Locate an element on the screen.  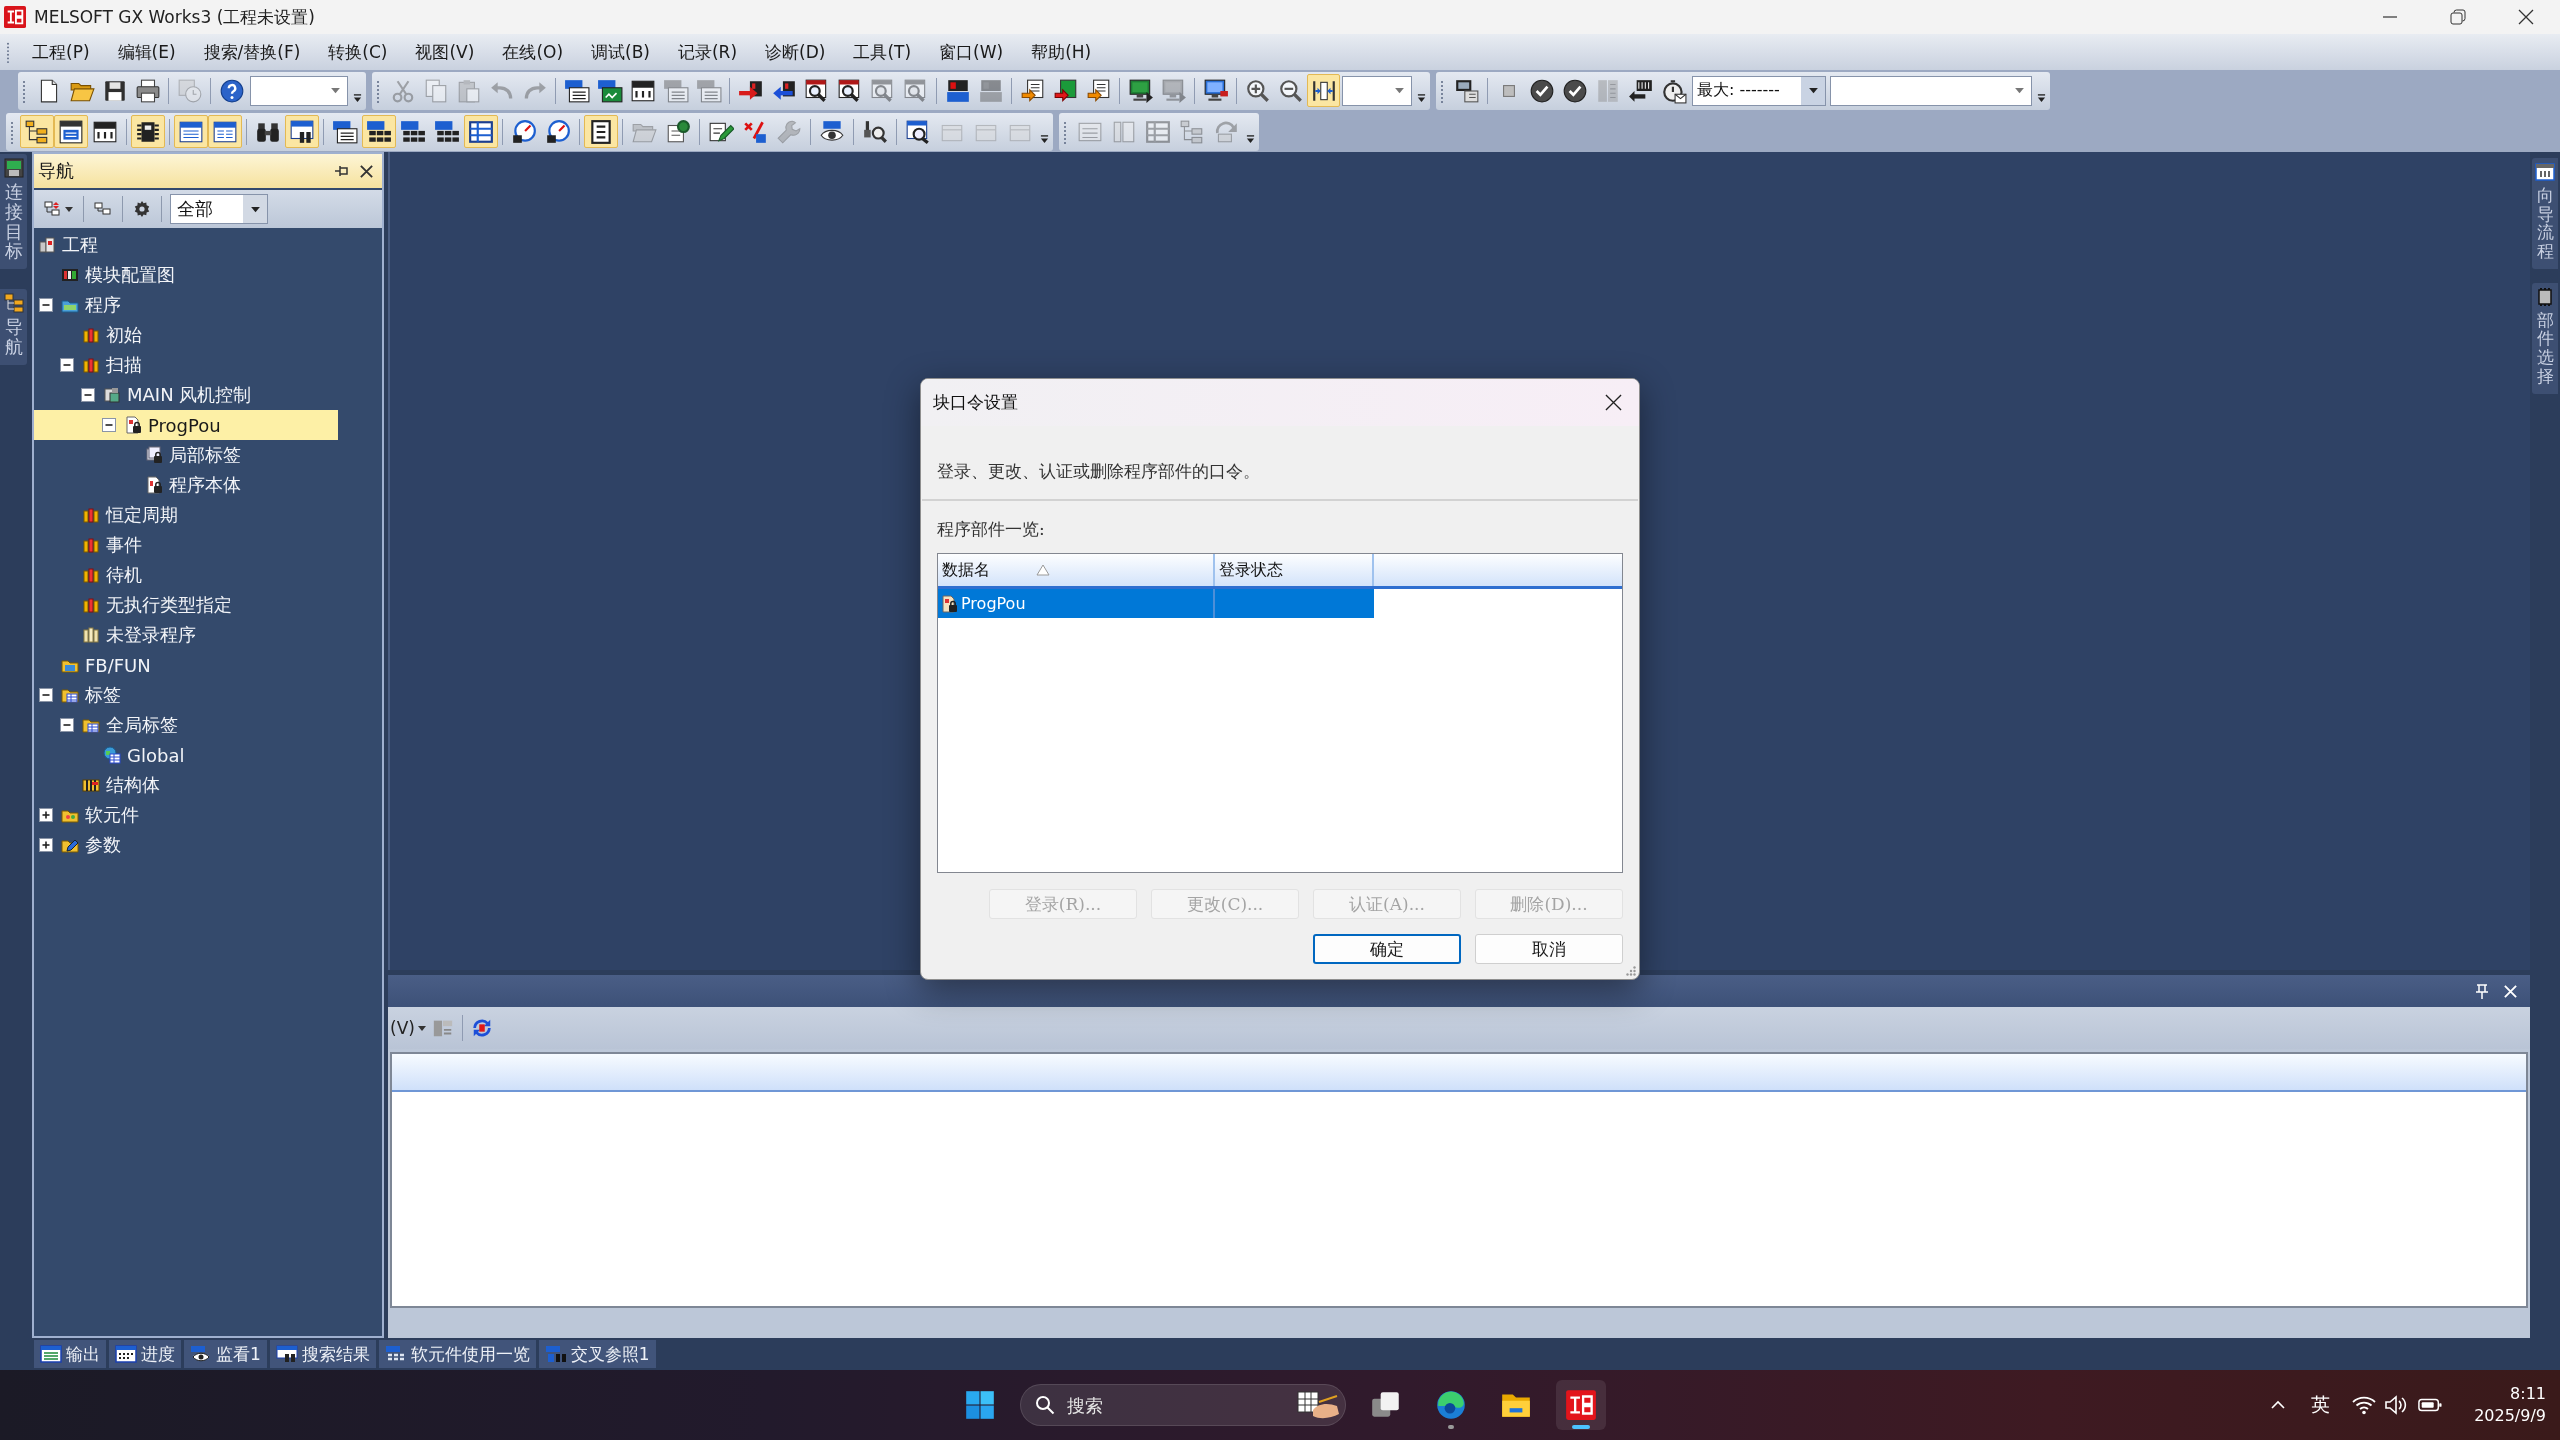
stopwatch-icon is located at coordinates (1673, 90).